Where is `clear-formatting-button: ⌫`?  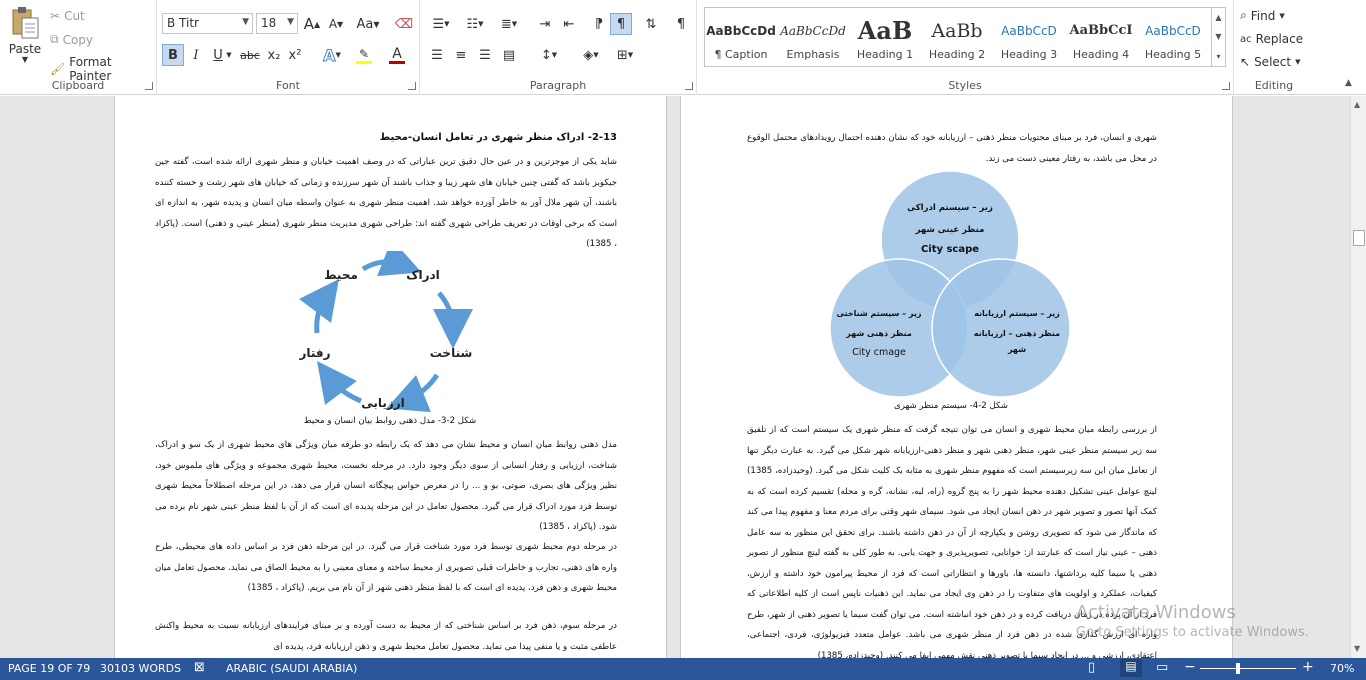 clear-formatting-button: ⌫ is located at coordinates (404, 24).